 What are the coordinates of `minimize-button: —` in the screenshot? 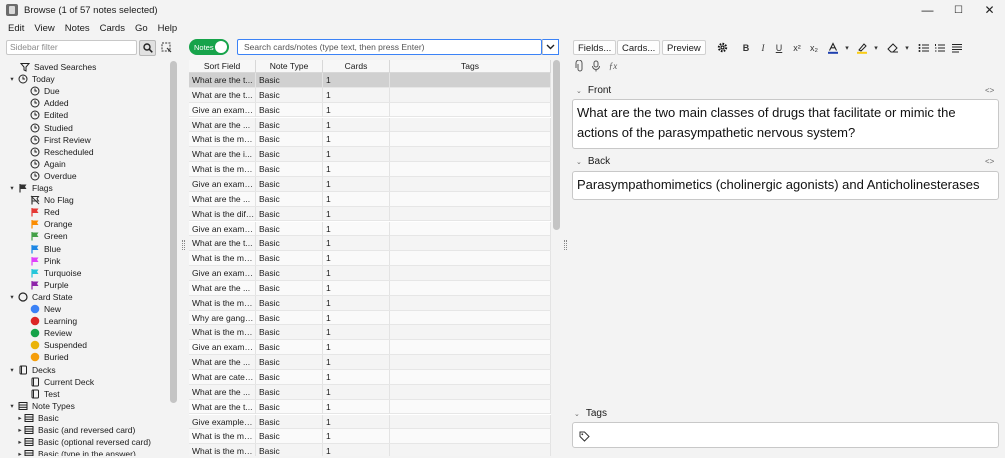 It's located at (927, 10).